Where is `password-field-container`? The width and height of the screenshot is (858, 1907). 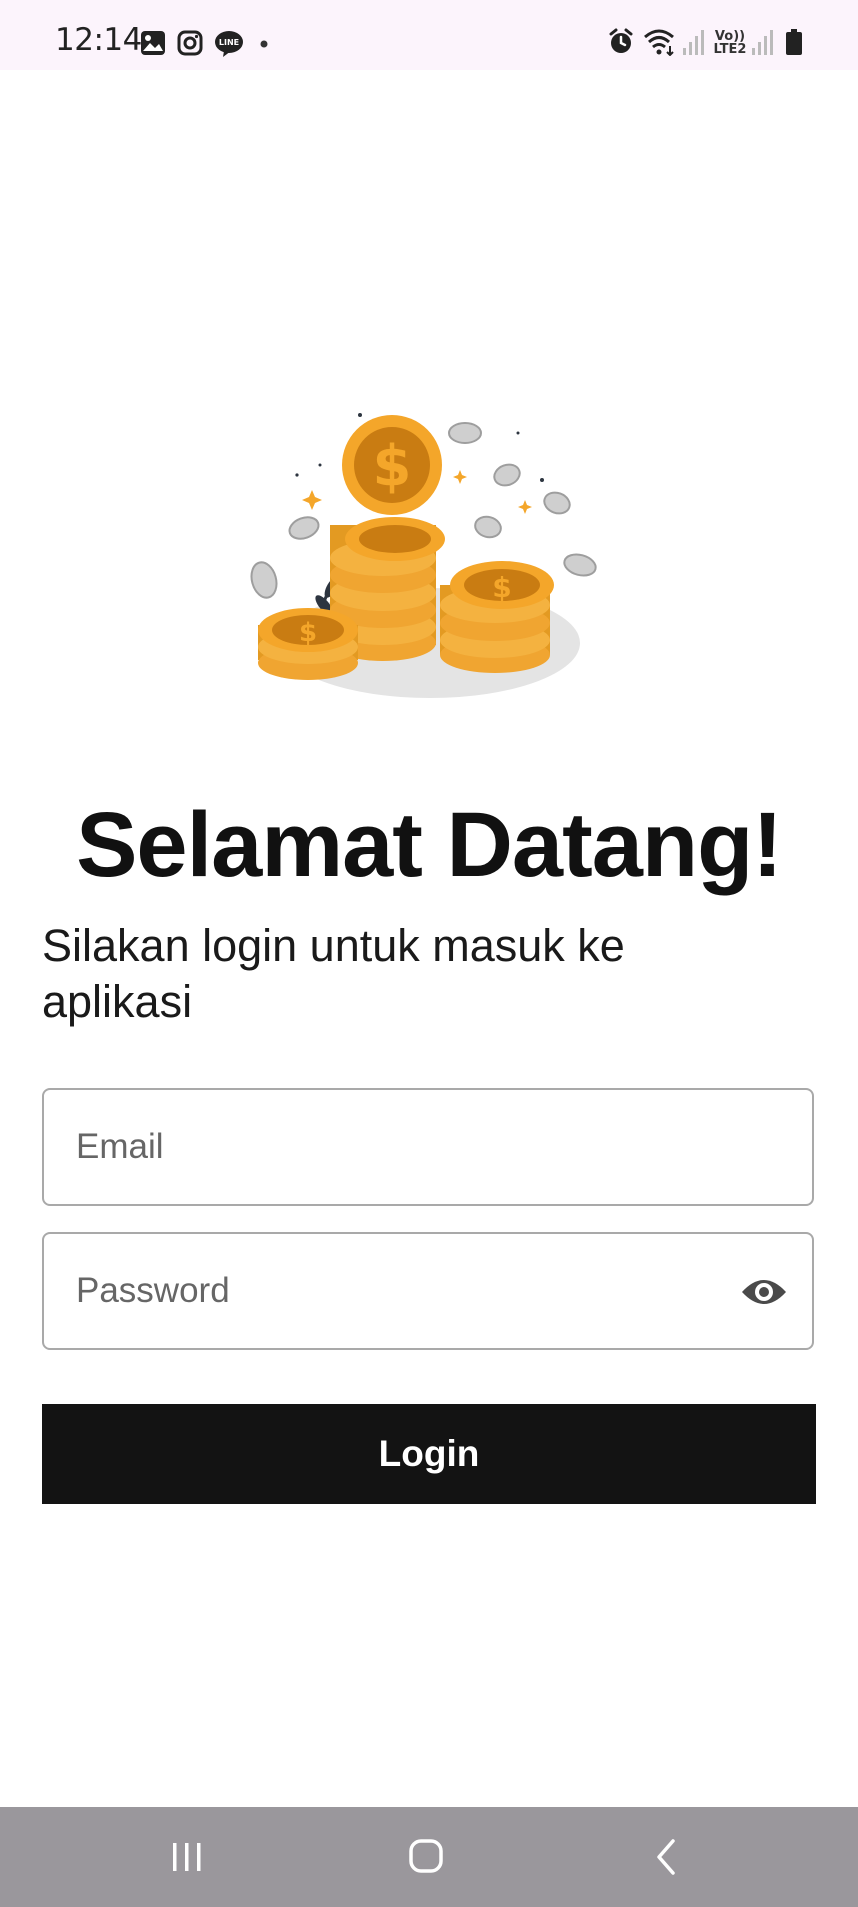
password-field-container is located at coordinates (428, 1291).